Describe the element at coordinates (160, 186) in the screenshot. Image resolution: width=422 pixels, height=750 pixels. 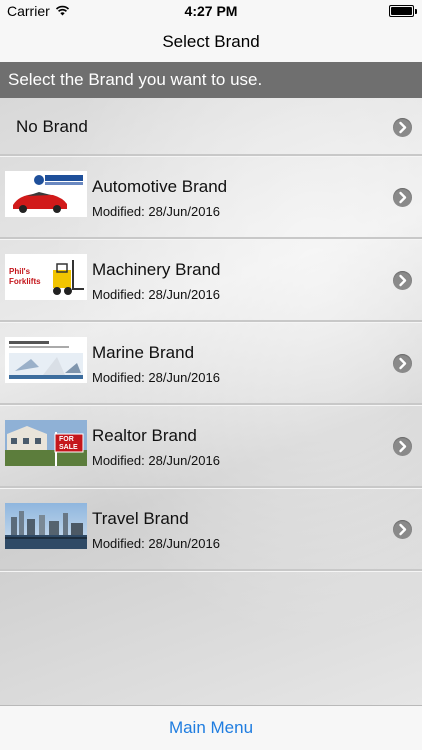
I see `brand-name: Automotive Brand` at that location.